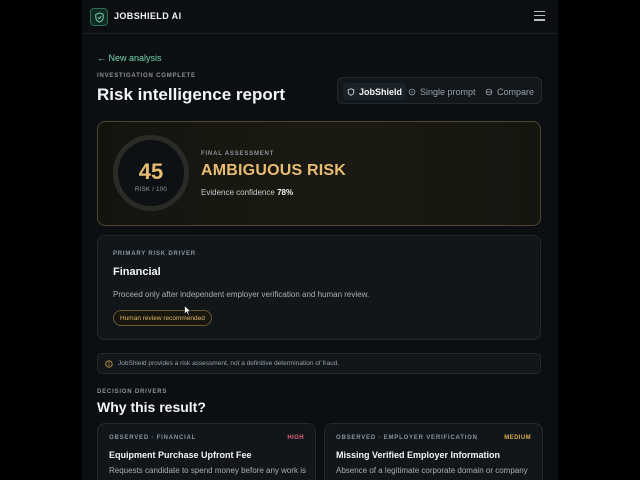  I want to click on mode-switch: JobShield Single prompt Compare, so click(439, 90).